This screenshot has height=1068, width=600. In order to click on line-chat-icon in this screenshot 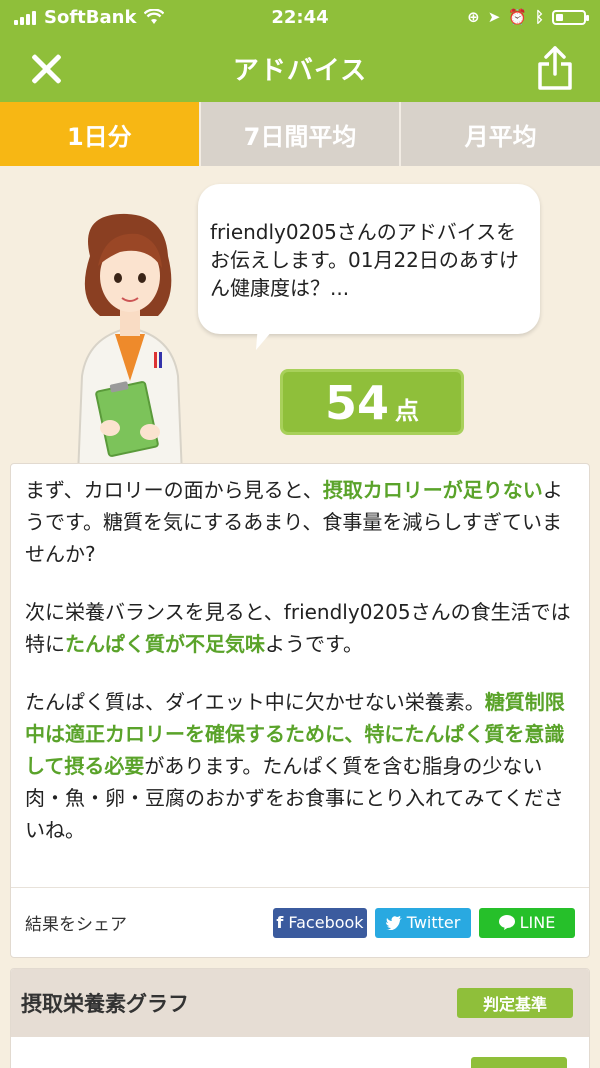, I will do `click(506, 922)`.